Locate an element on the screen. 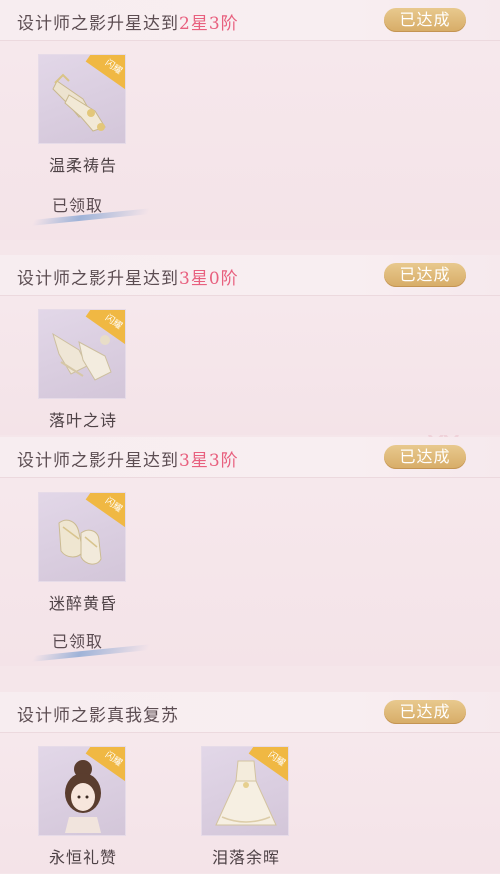 The height and width of the screenshot is (874, 500). reward-section-header: 设计师之影真我复苏 已达成 is located at coordinates (250, 712).